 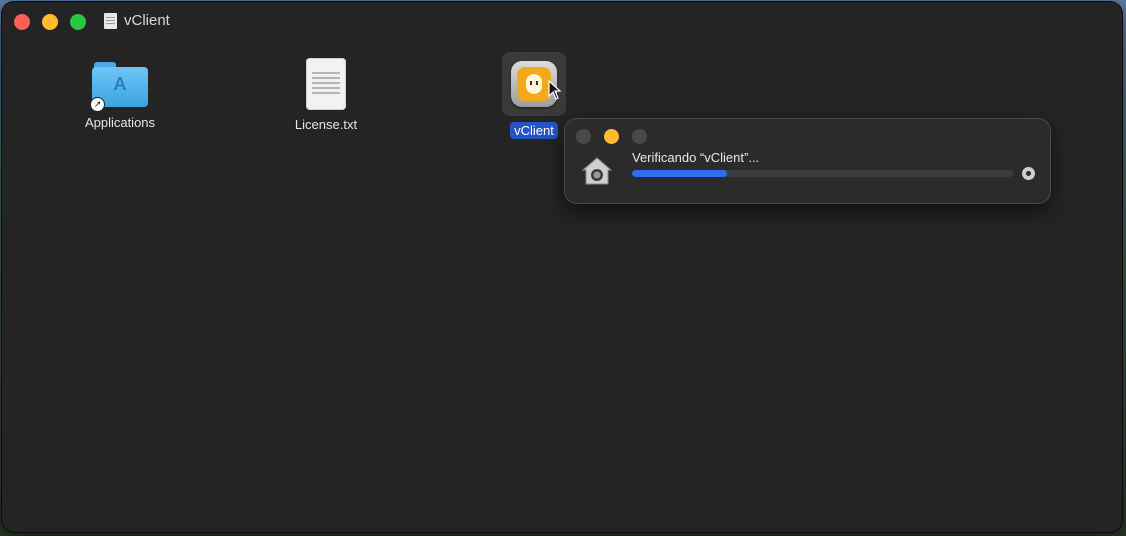 I want to click on item-label: License.txt, so click(x=326, y=124).